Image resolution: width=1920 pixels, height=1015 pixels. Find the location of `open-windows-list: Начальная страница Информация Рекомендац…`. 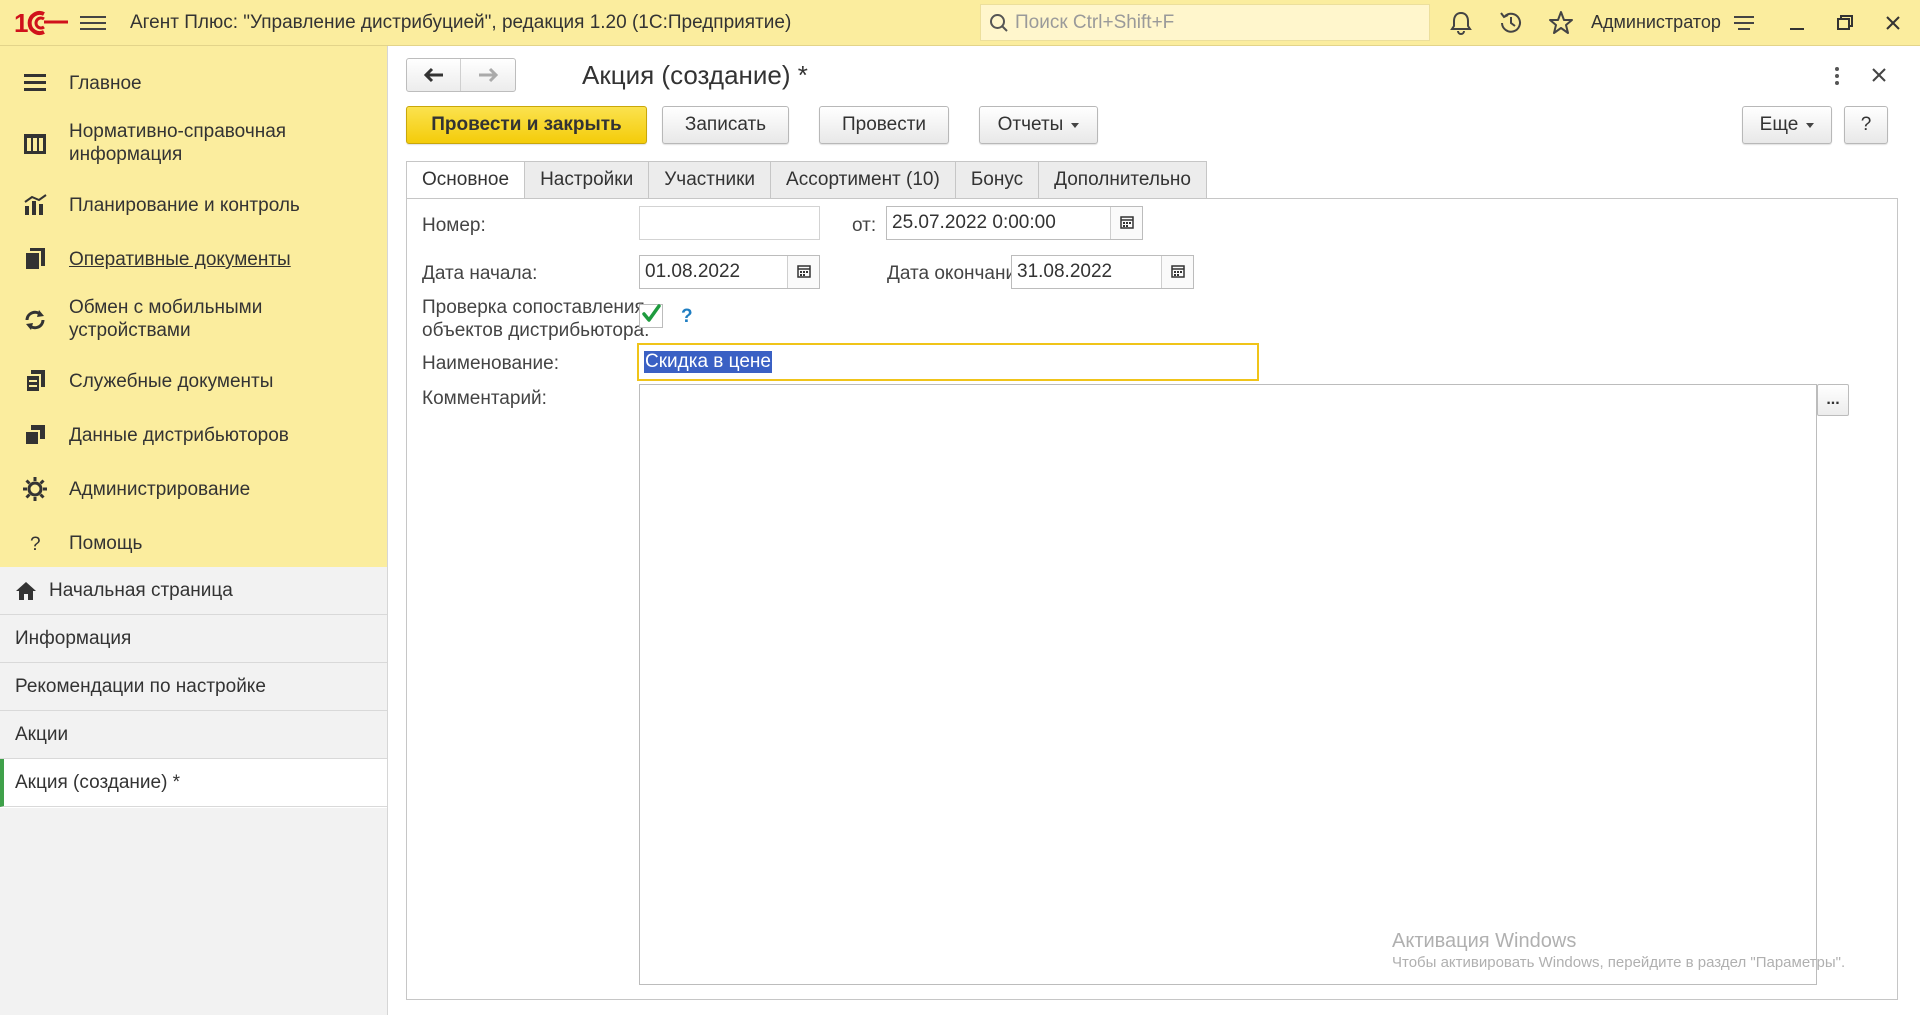

open-windows-list: Начальная страница Информация Рекомендац… is located at coordinates (193, 687).